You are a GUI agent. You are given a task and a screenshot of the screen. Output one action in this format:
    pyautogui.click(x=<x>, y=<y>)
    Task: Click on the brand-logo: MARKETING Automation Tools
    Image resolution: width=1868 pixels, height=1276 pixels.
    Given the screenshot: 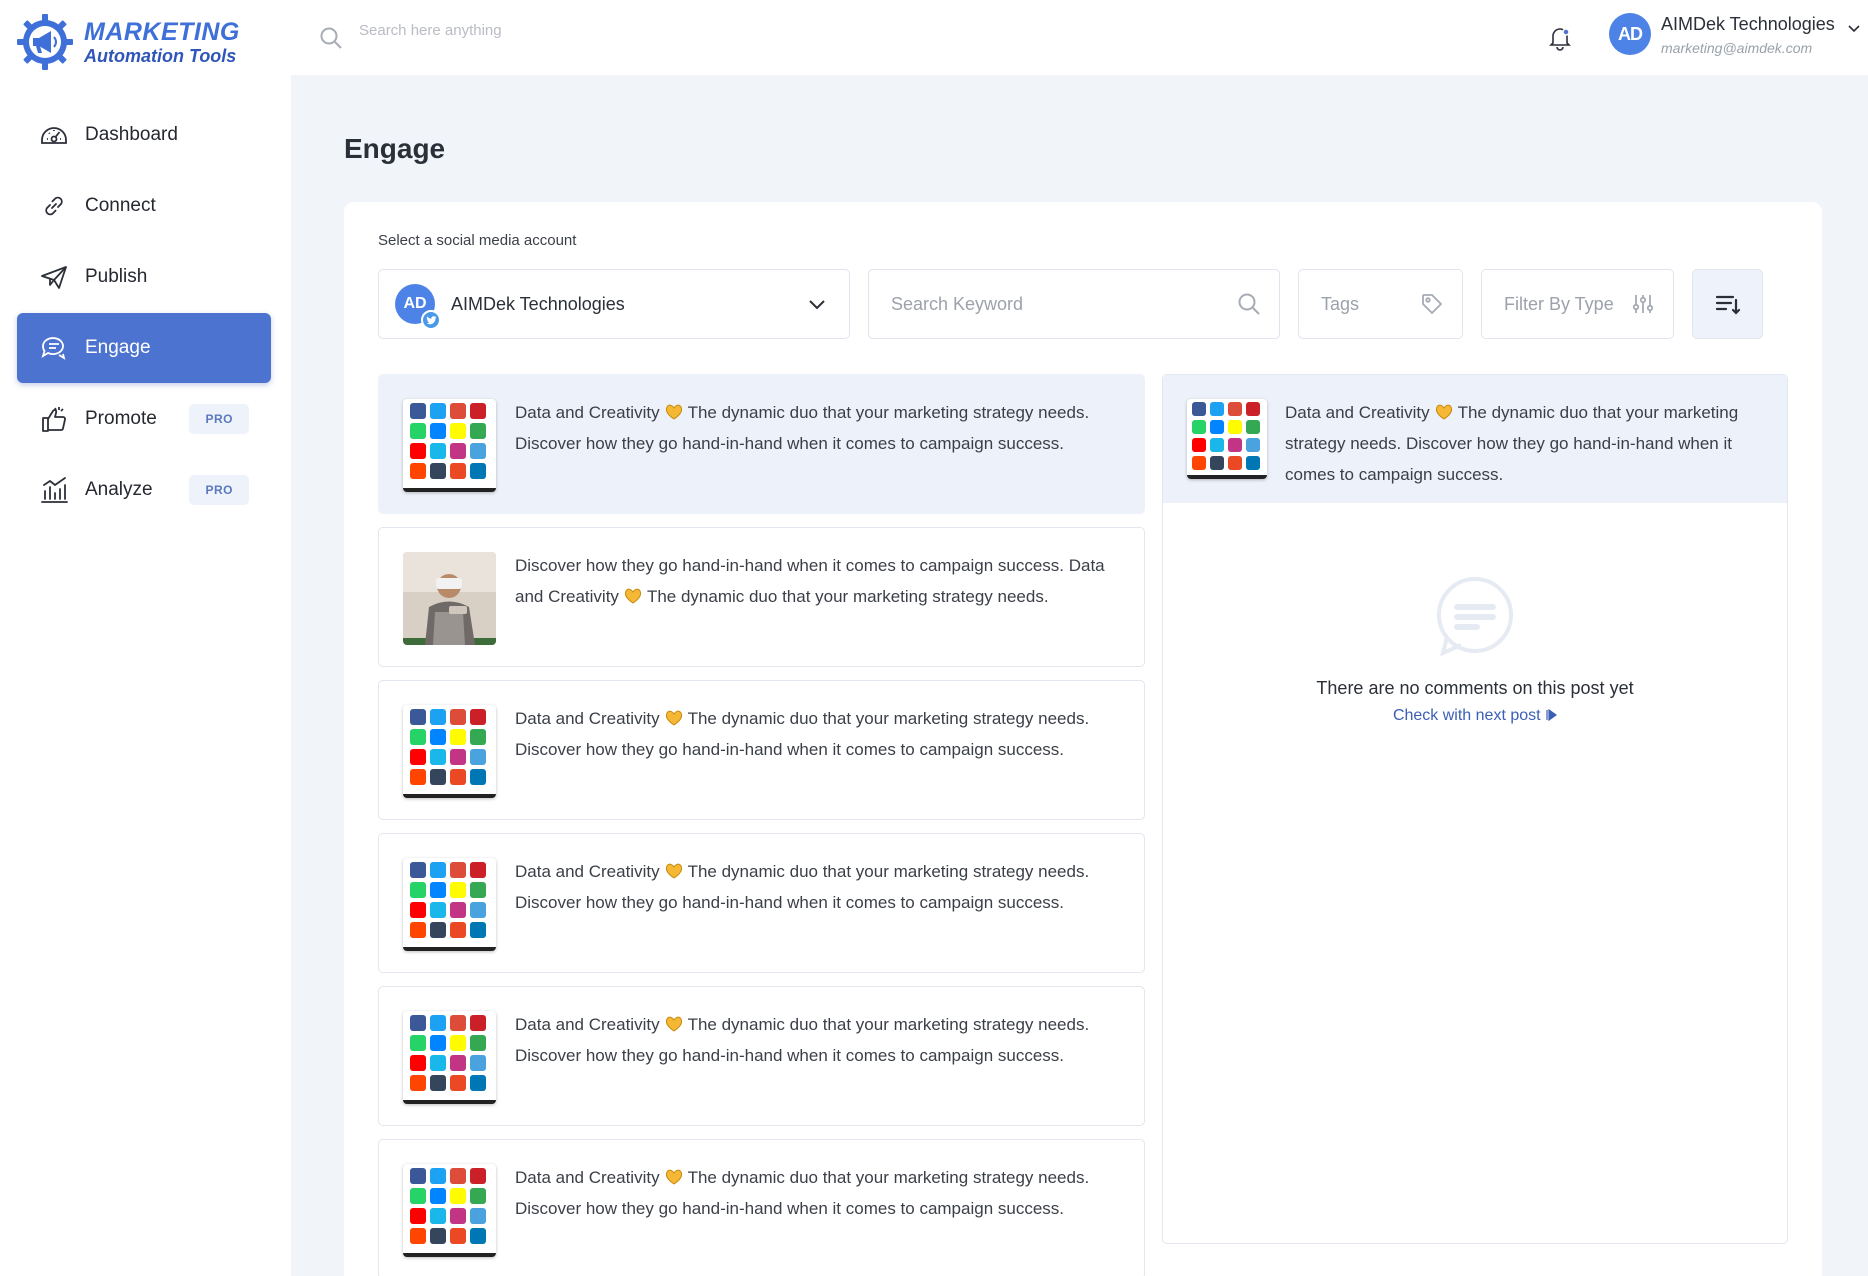 What is the action you would take?
    pyautogui.click(x=128, y=42)
    